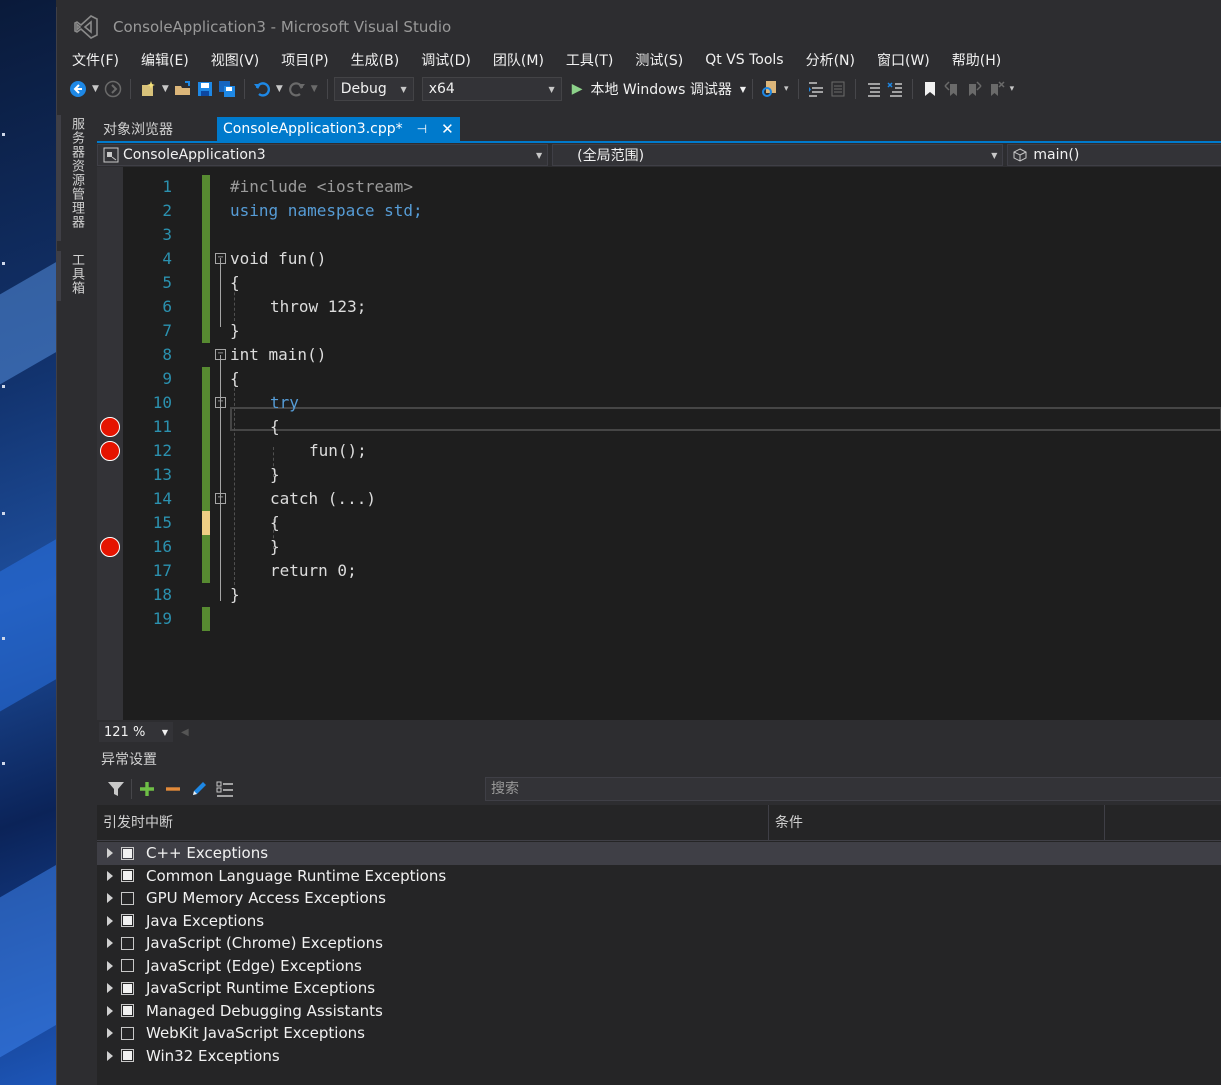 The height and width of the screenshot is (1085, 1221). What do you see at coordinates (446, 60) in the screenshot?
I see `menu-debug: 调试(D)` at bounding box center [446, 60].